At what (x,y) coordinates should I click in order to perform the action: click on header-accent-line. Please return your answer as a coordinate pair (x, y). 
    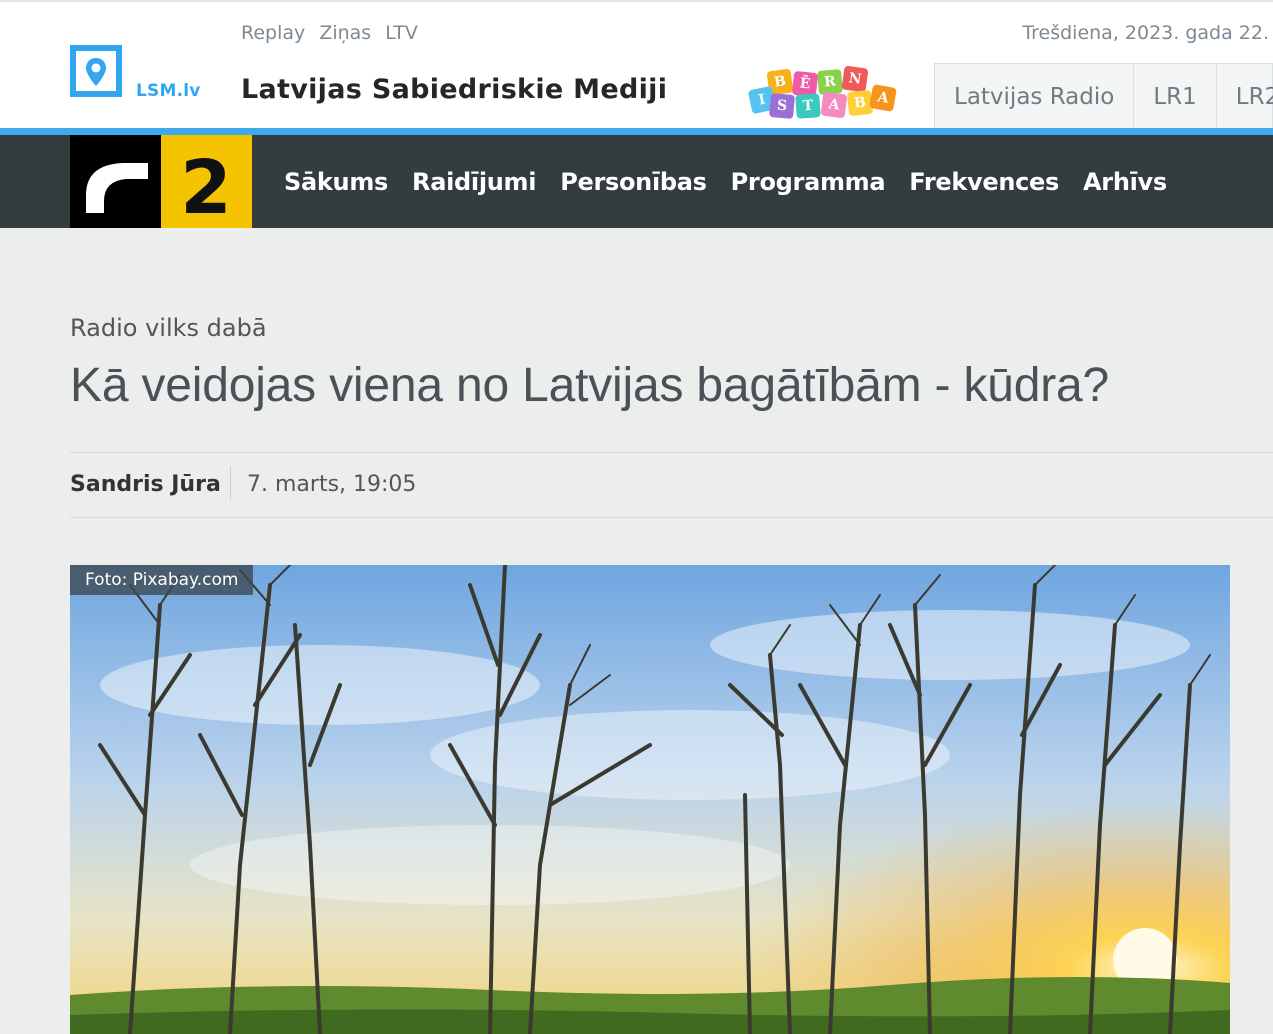
    Looking at the image, I should click on (636, 131).